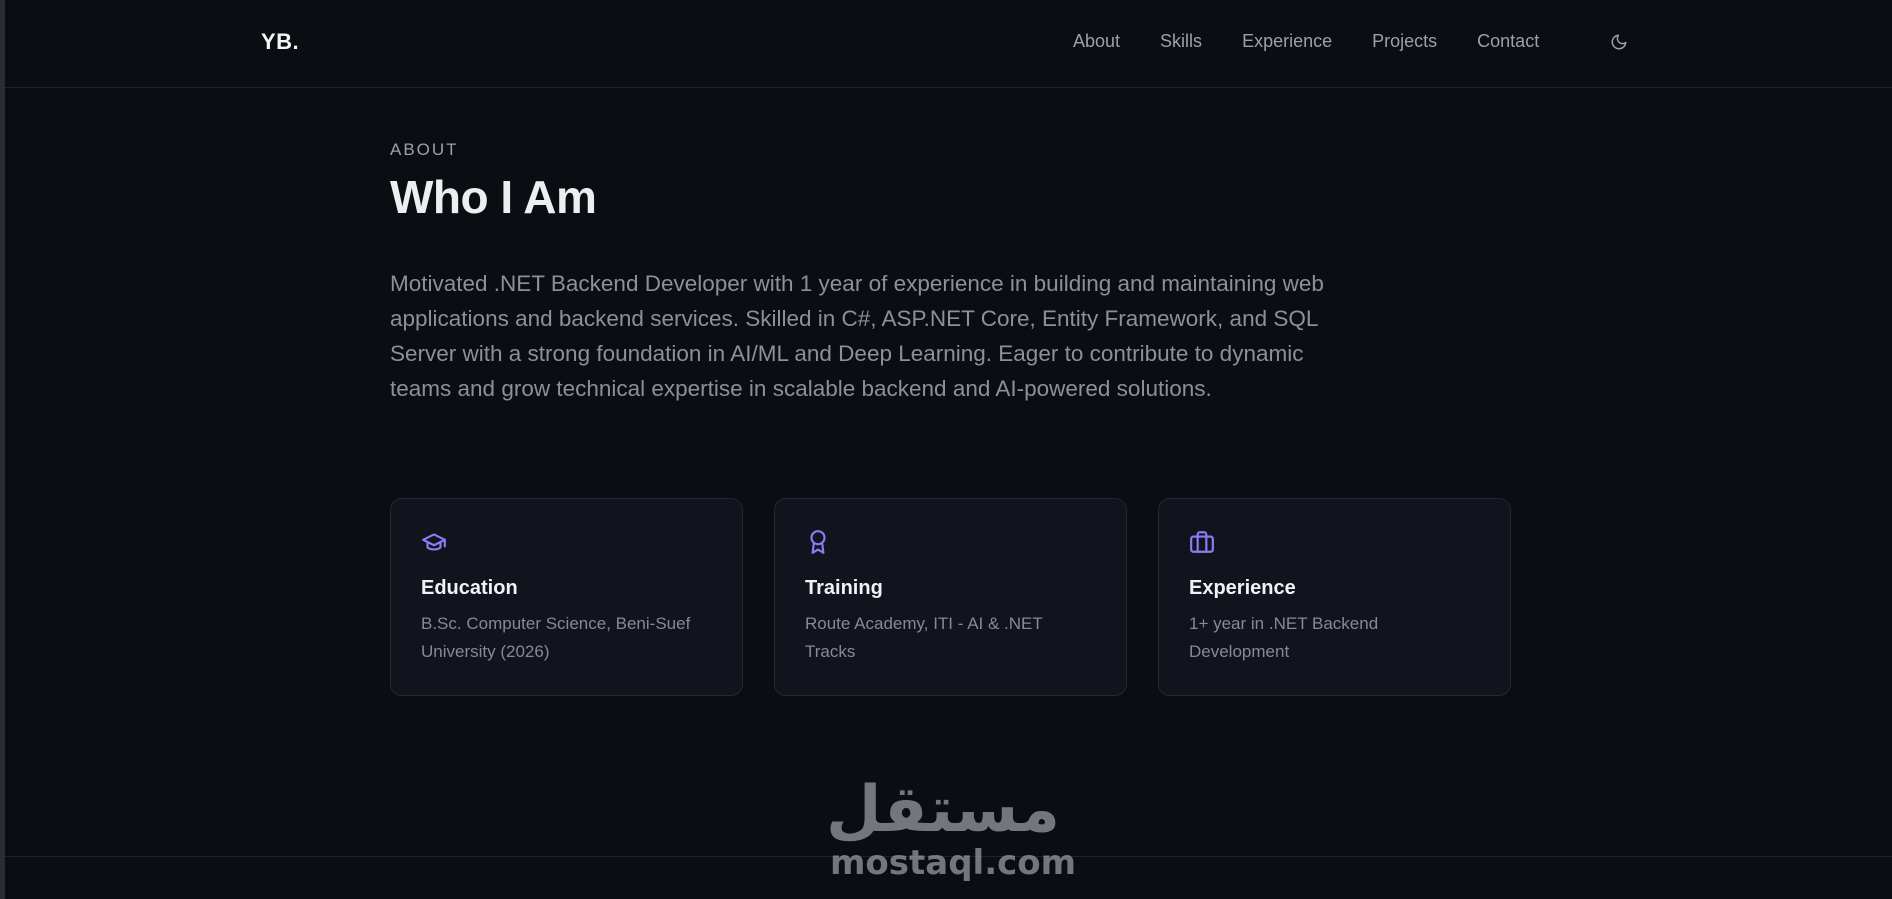 The height and width of the screenshot is (899, 1892). I want to click on nav-link-contact: Contact, so click(1508, 41).